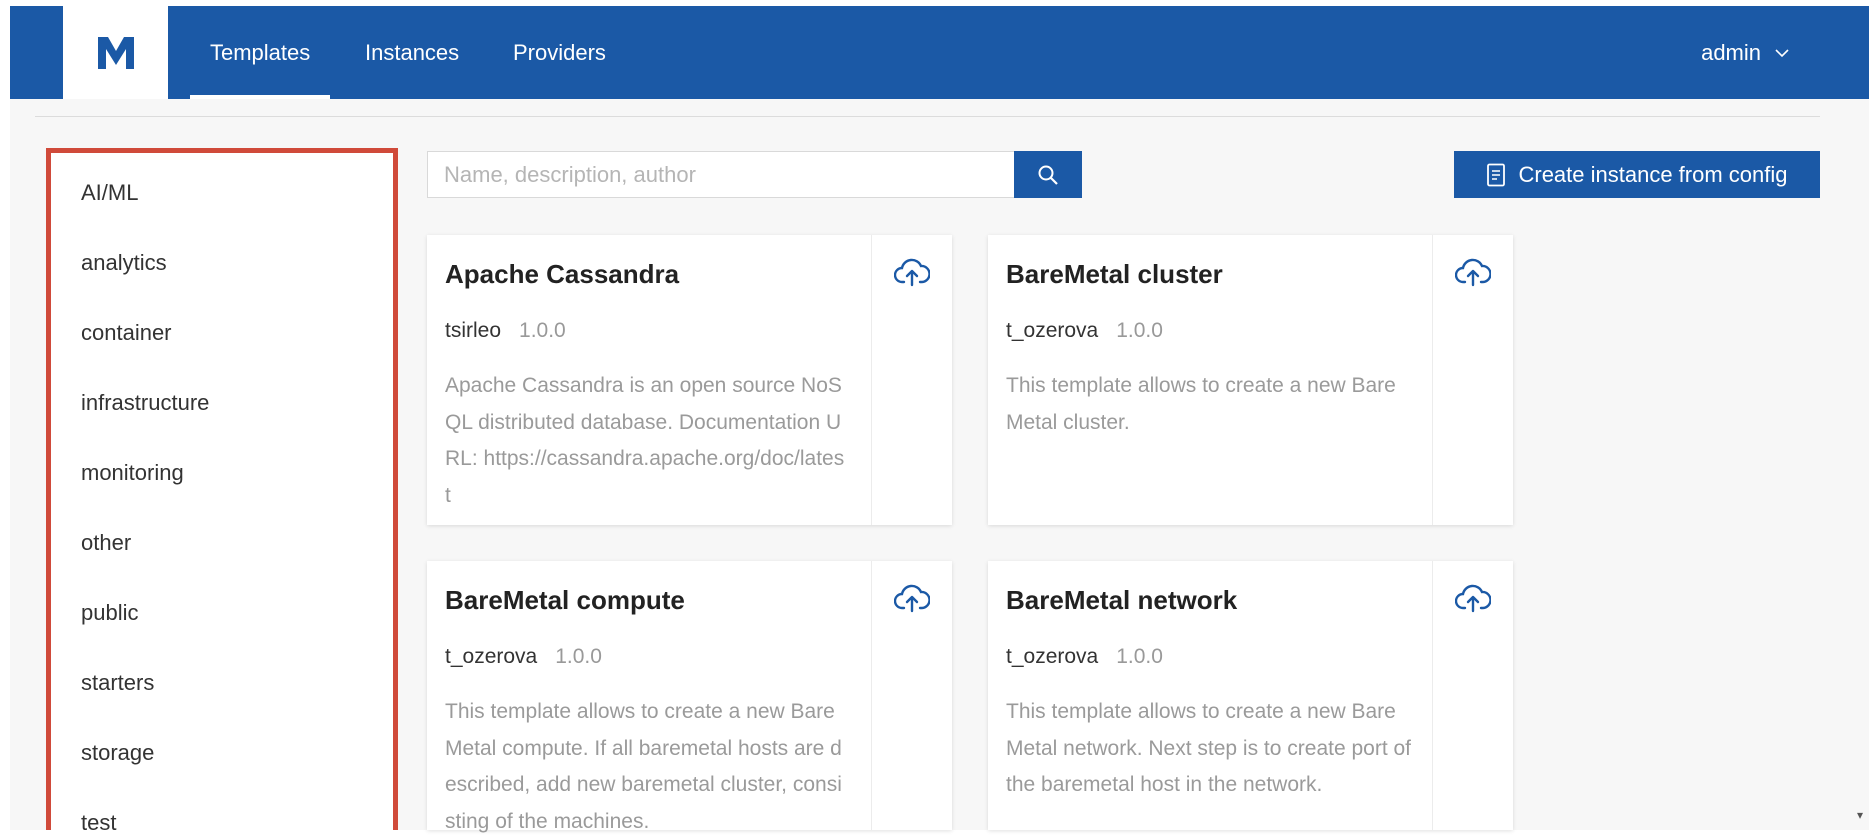  I want to click on category-item: container, so click(126, 333).